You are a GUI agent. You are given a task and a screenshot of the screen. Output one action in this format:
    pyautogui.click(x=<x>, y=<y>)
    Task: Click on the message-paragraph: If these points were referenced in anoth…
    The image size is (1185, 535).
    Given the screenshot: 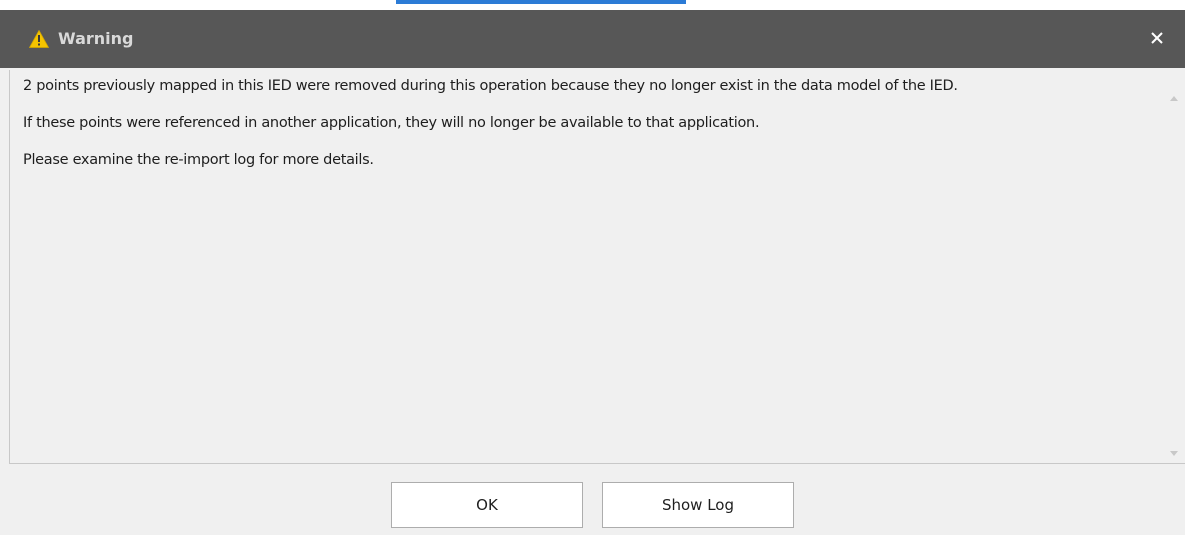 What is the action you would take?
    pyautogui.click(x=391, y=123)
    